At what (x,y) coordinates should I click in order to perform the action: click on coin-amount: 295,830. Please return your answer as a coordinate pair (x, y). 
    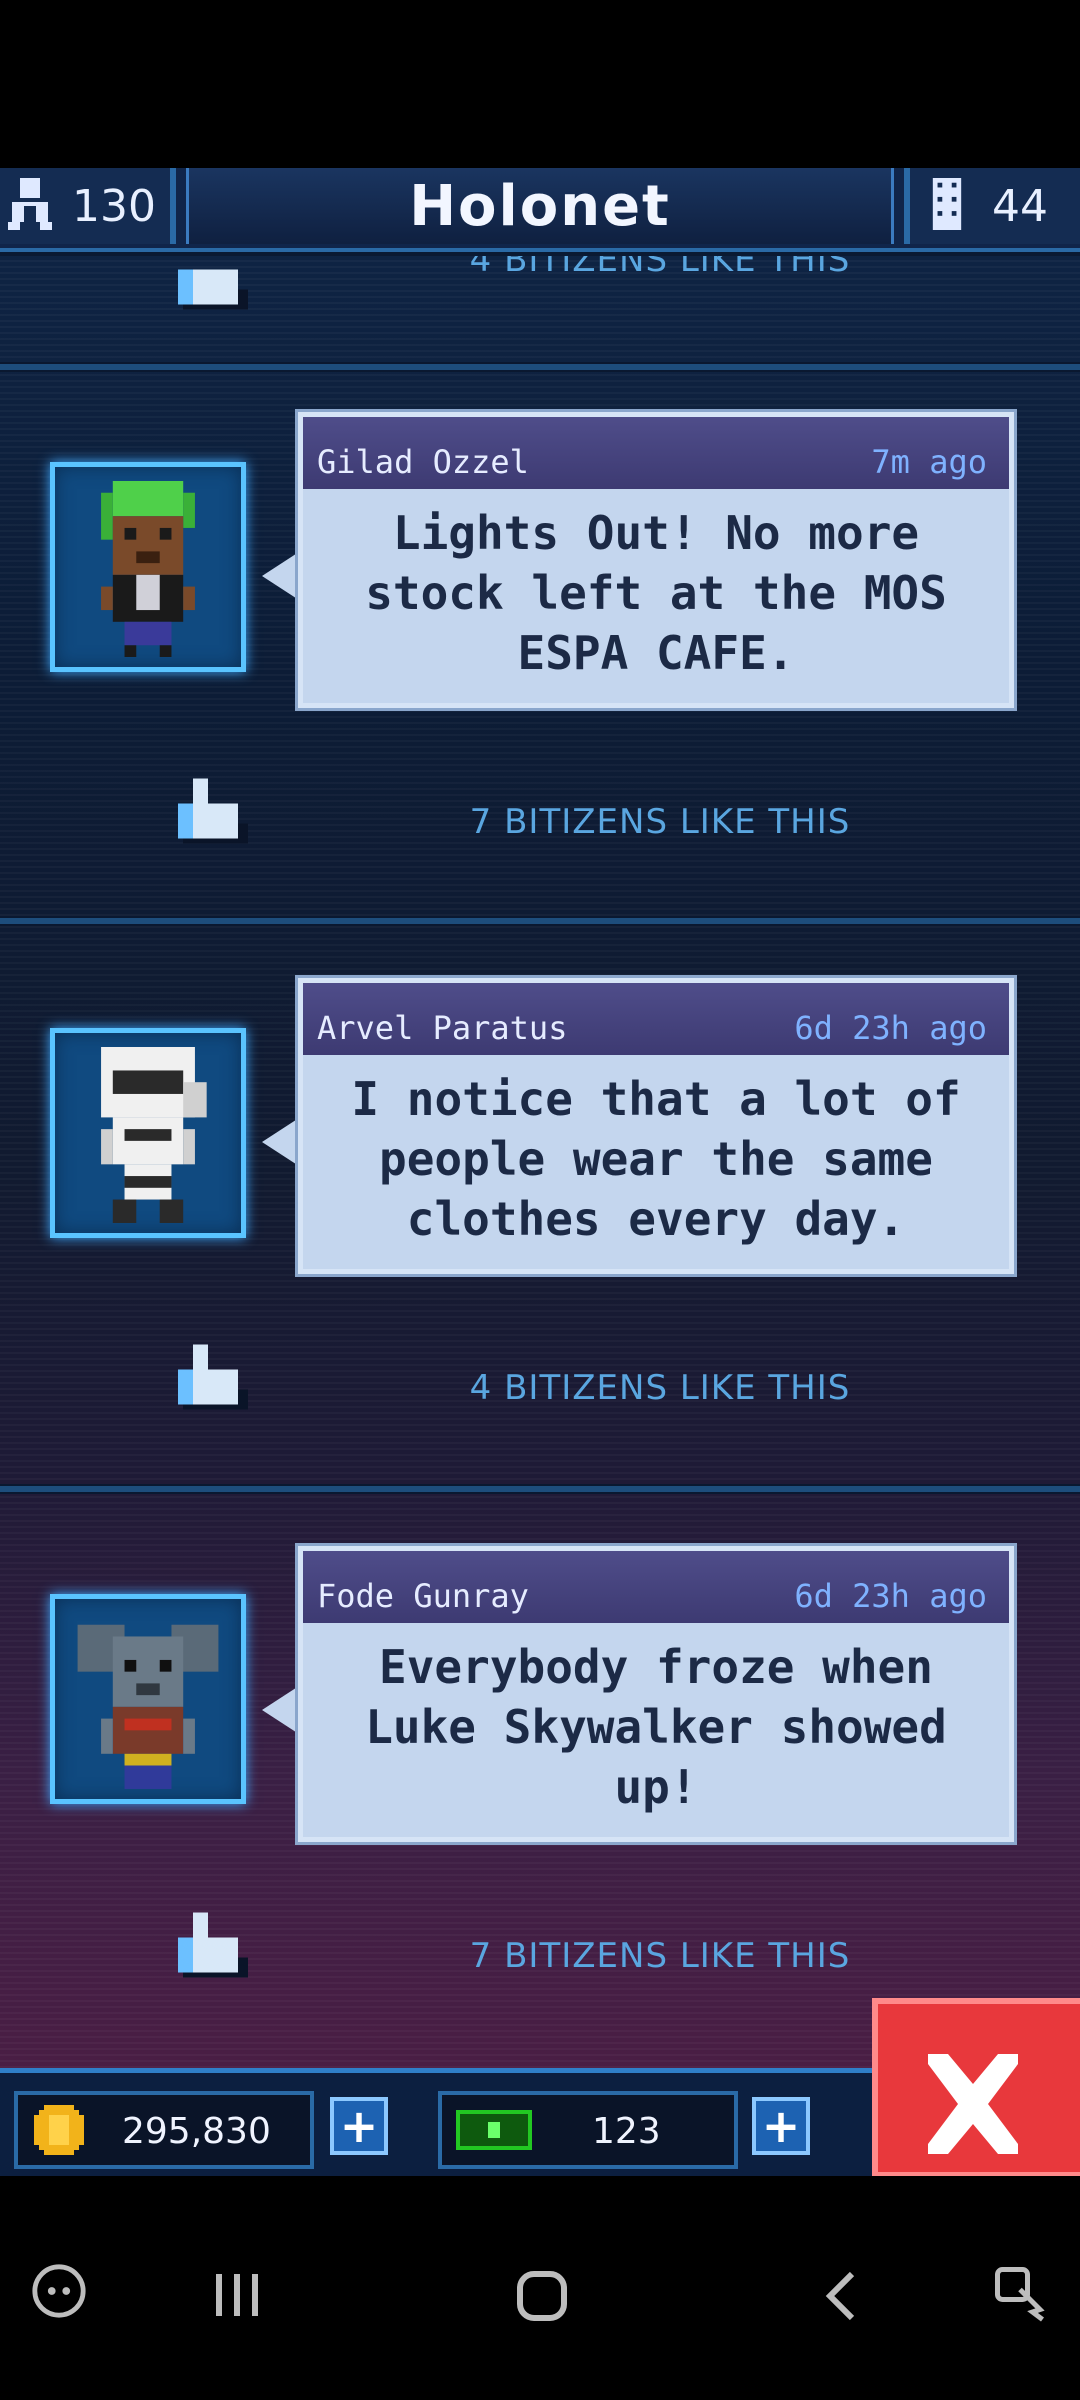
    Looking at the image, I should click on (196, 2131).